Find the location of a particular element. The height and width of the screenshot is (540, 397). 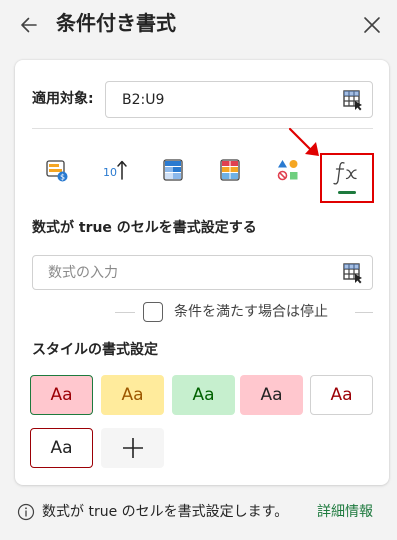

panel-header: 条件付き書式 is located at coordinates (198, 25).